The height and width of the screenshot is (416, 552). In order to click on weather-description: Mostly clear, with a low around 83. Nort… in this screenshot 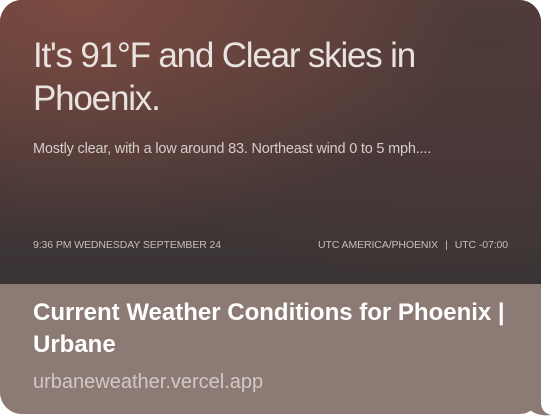, I will do `click(232, 149)`.